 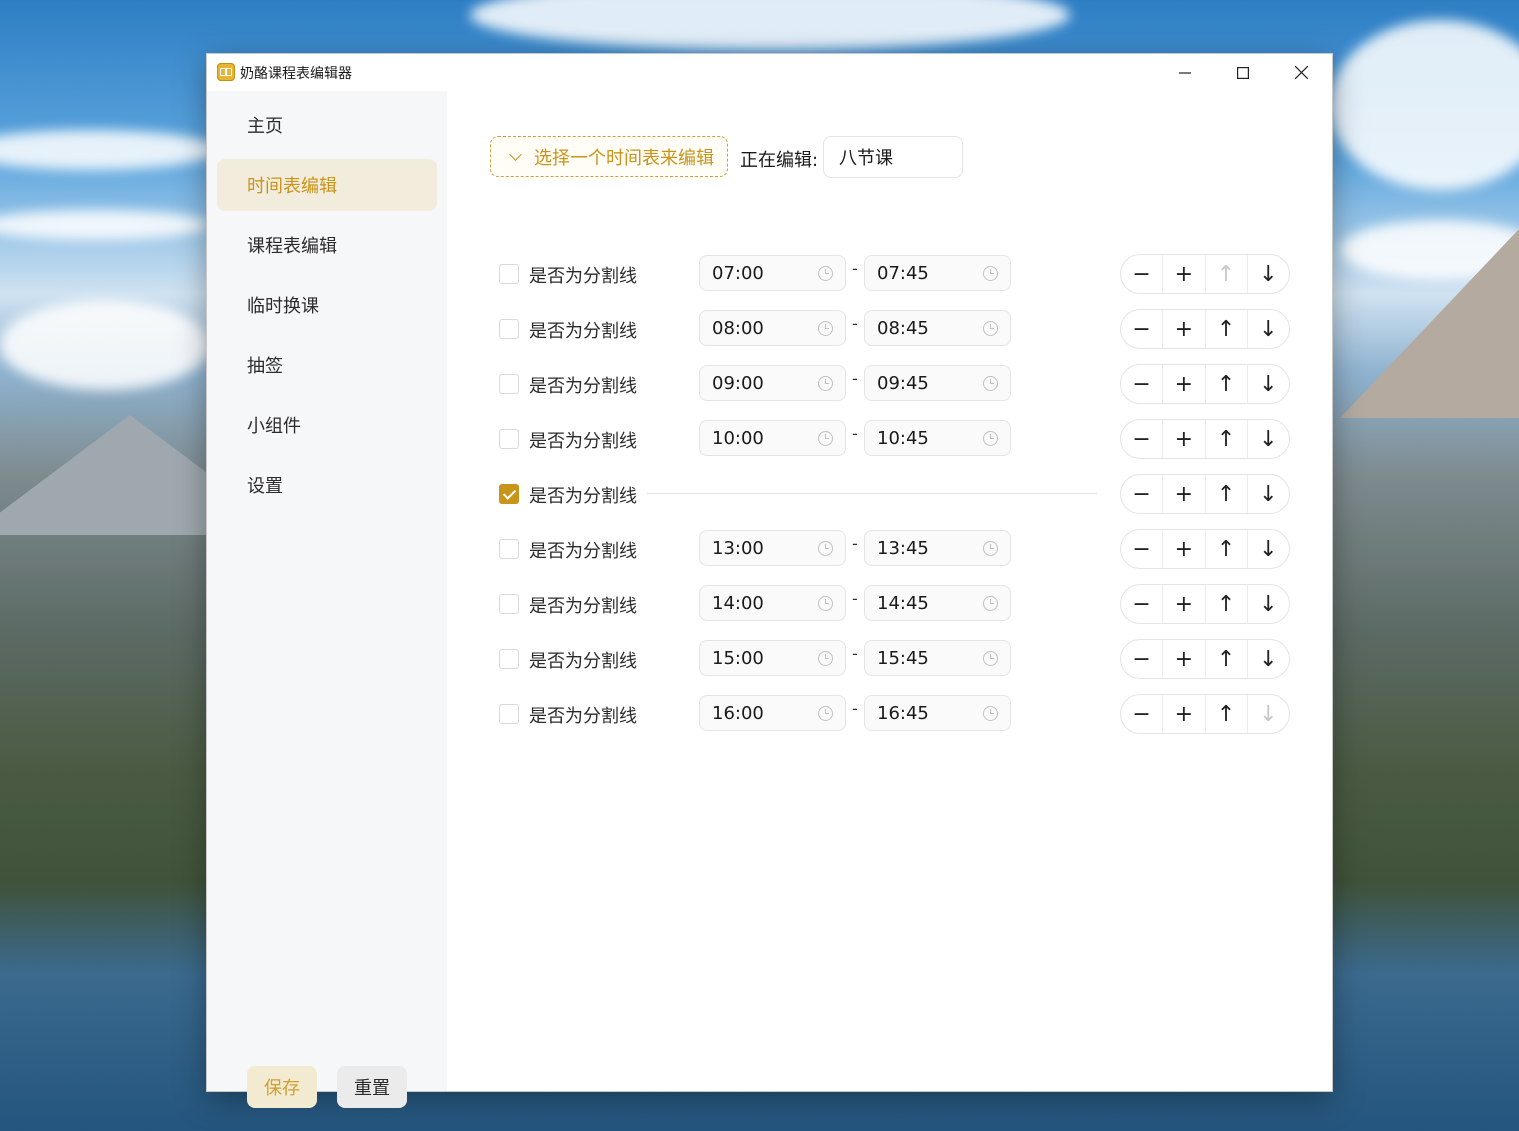 What do you see at coordinates (1243, 72) in the screenshot?
I see `maximize-button` at bounding box center [1243, 72].